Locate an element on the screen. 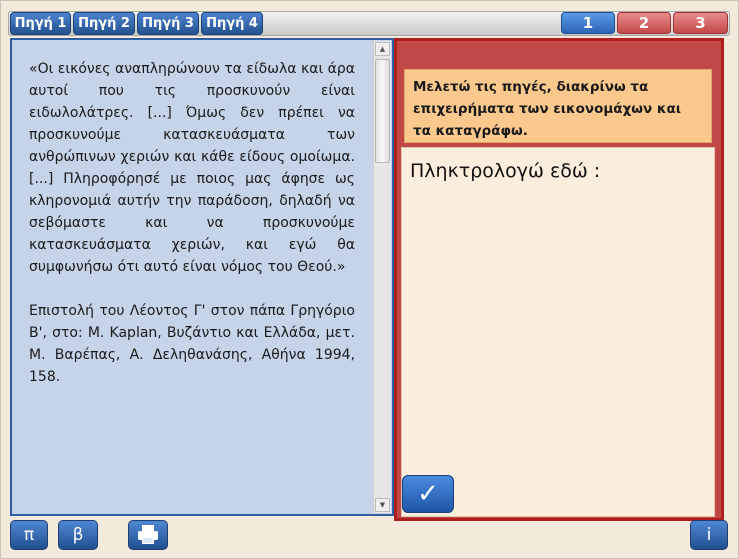 The image size is (739, 559). source-scrollbar: ▲ ▼ is located at coordinates (382, 277).